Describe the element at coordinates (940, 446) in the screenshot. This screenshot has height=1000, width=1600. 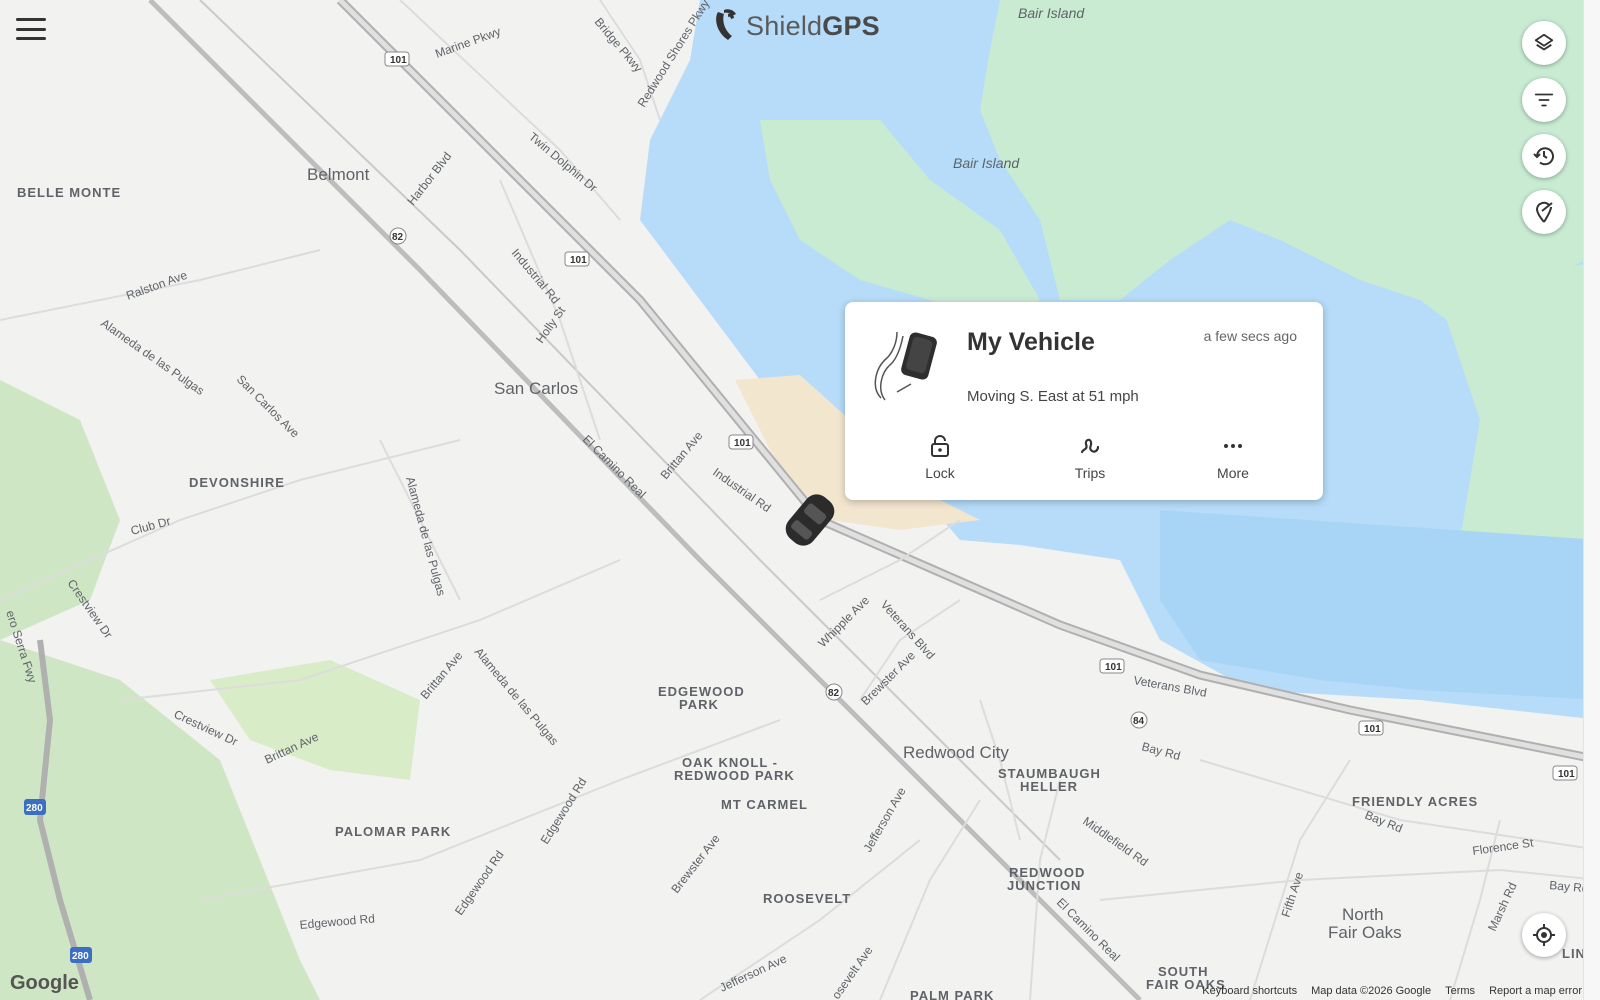
I see `lock-icon` at that location.